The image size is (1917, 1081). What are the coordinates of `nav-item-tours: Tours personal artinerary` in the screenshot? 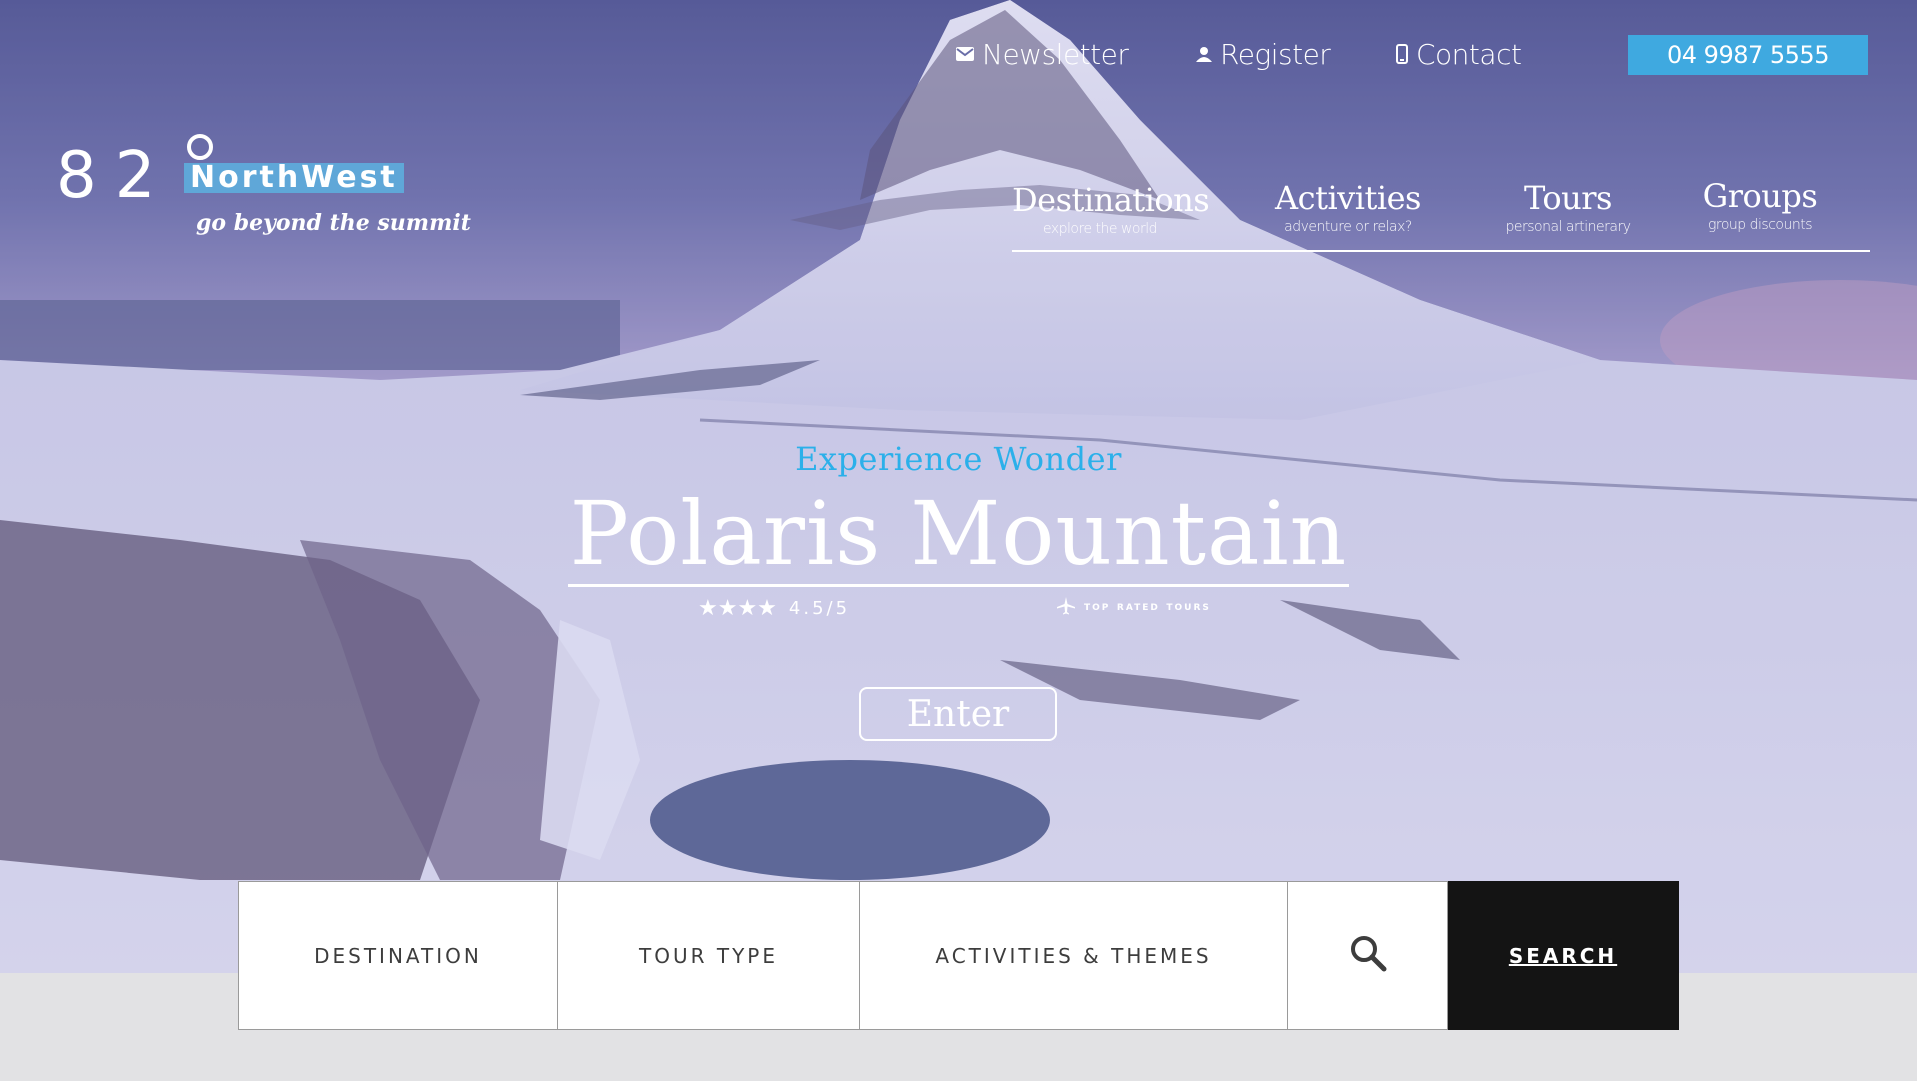 It's located at (1568, 207).